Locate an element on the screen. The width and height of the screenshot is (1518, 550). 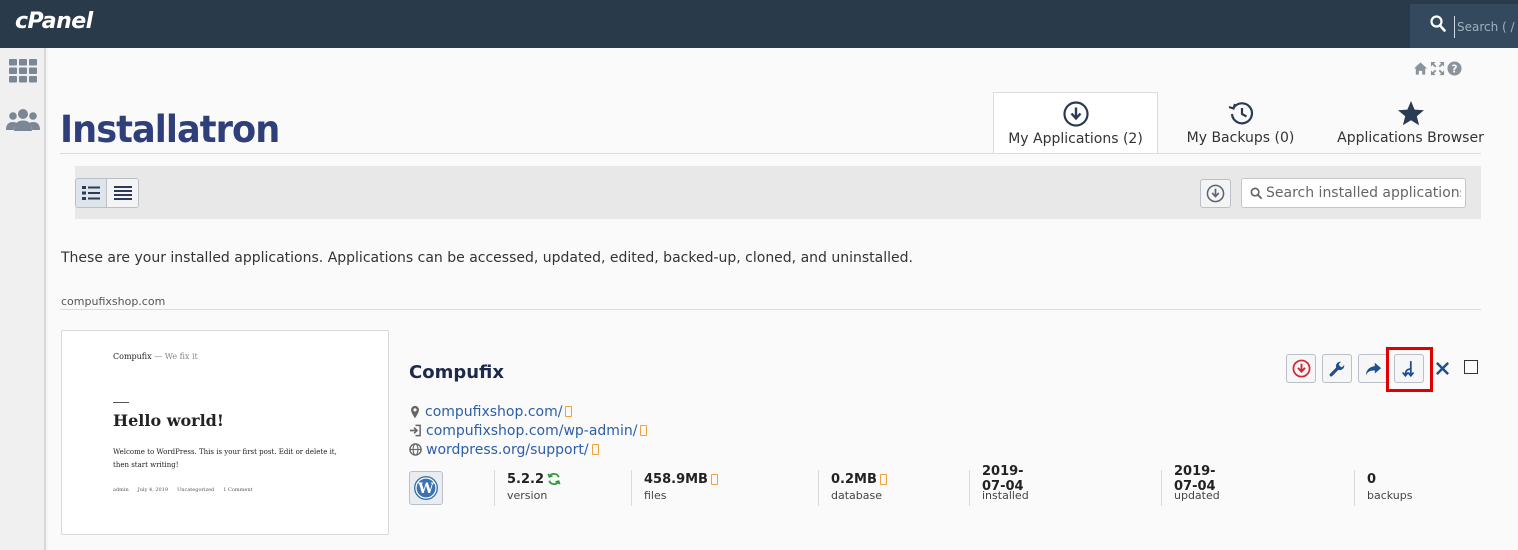
stat-installed: 2019-07-04 installed is located at coordinates (999, 485).